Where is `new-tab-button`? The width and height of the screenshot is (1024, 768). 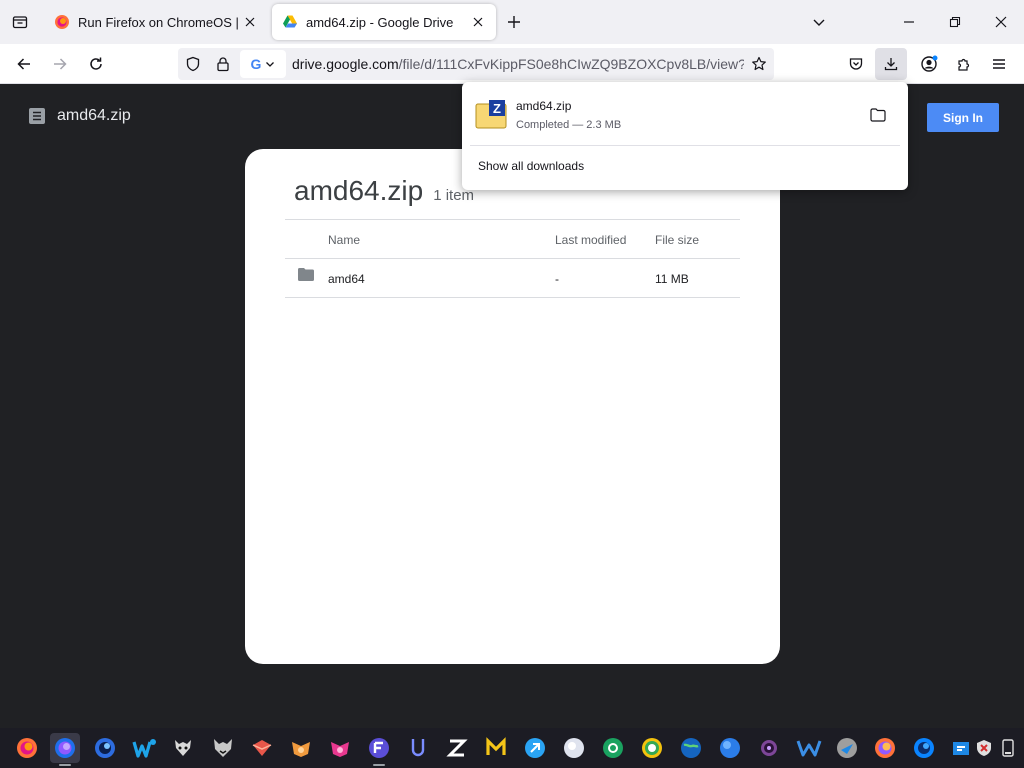 new-tab-button is located at coordinates (514, 22).